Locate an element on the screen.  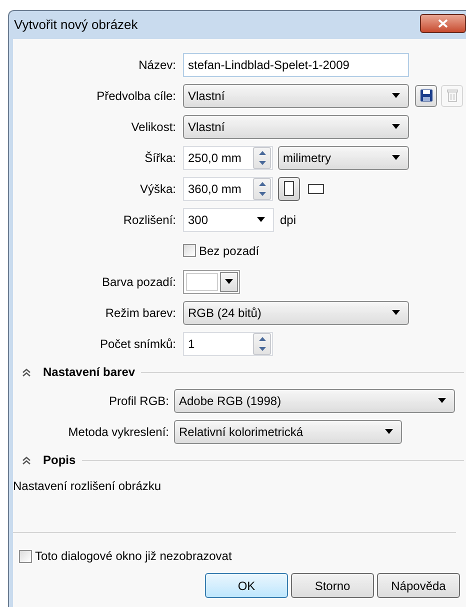
preset-dropdown: Vlastní is located at coordinates (296, 96).